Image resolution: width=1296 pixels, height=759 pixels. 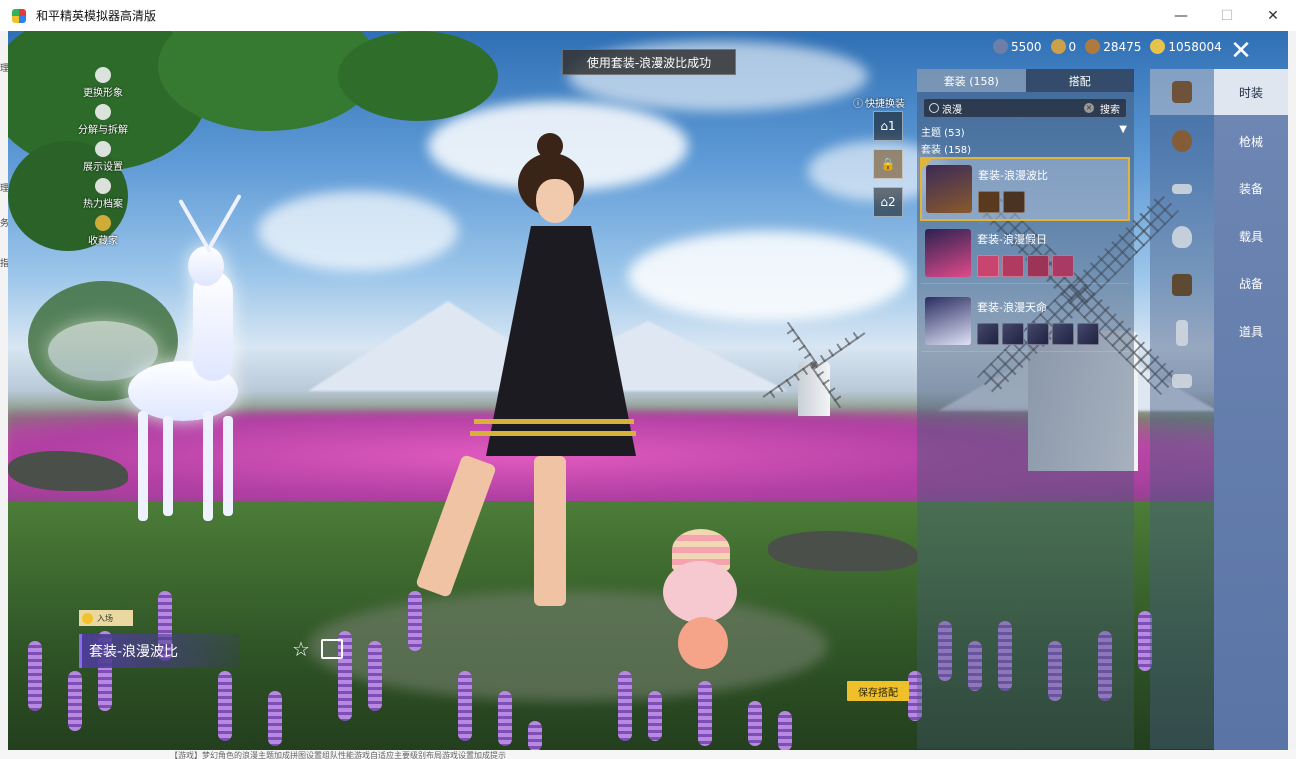 What do you see at coordinates (4, 395) in the screenshot?
I see `background-window-left: 理 理 务 指` at bounding box center [4, 395].